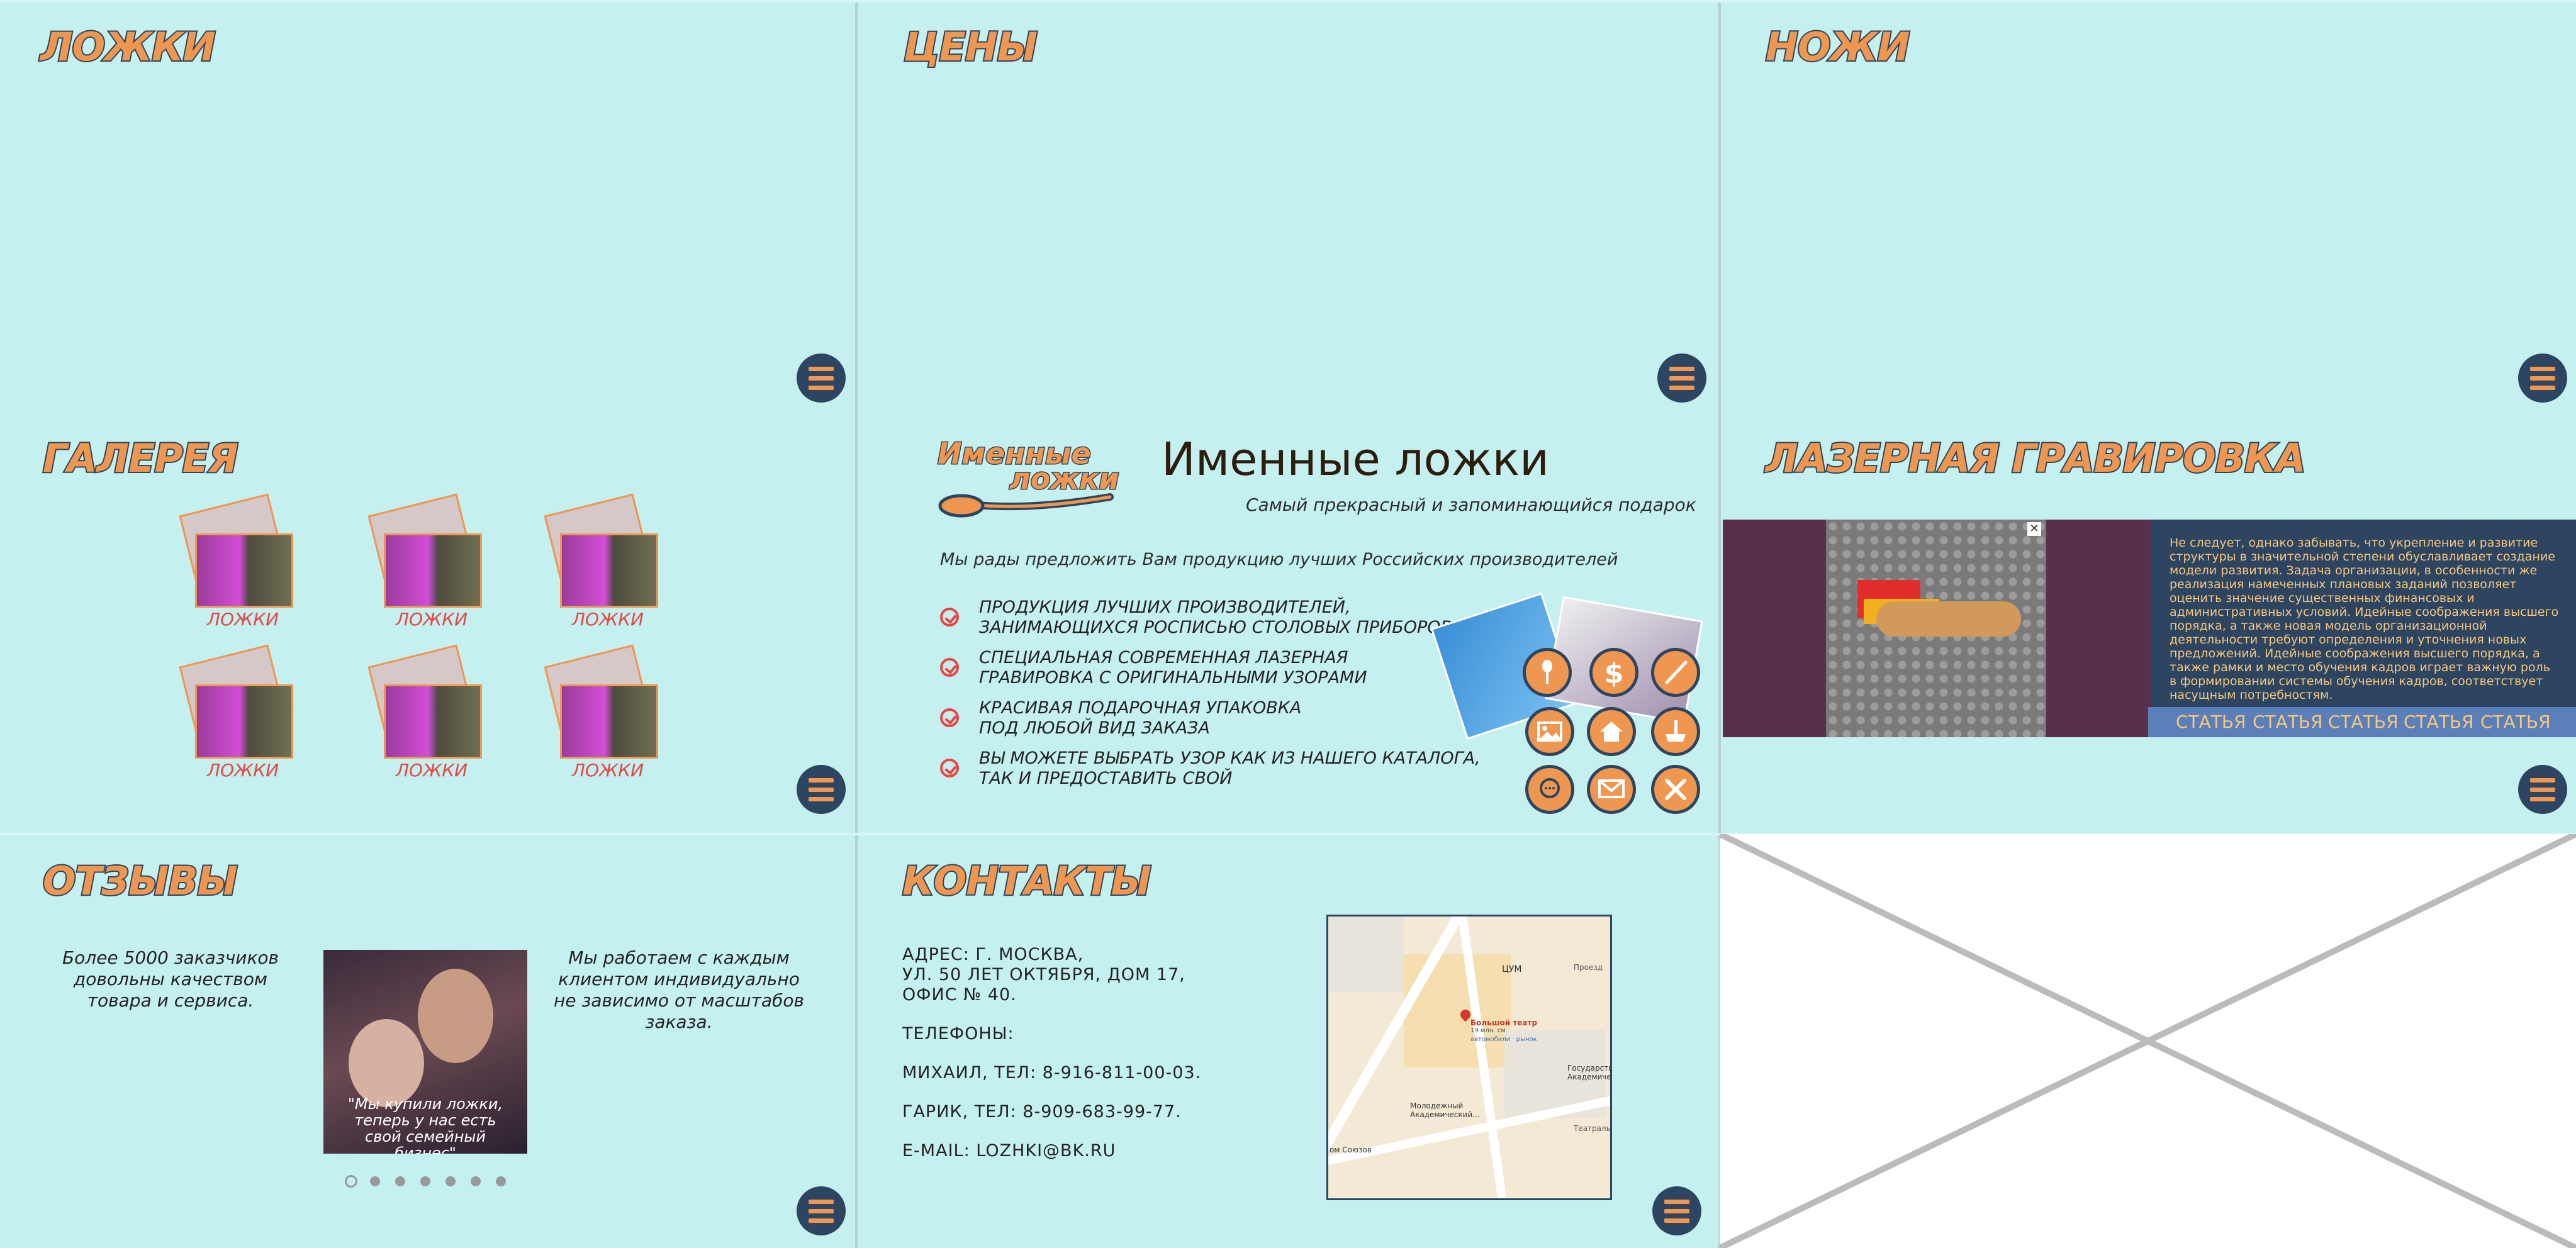  What do you see at coordinates (2035, 458) in the screenshot?
I see `panel-title-laser: ЛАЗЕРНАЯ ГРАВИРОВКА` at bounding box center [2035, 458].